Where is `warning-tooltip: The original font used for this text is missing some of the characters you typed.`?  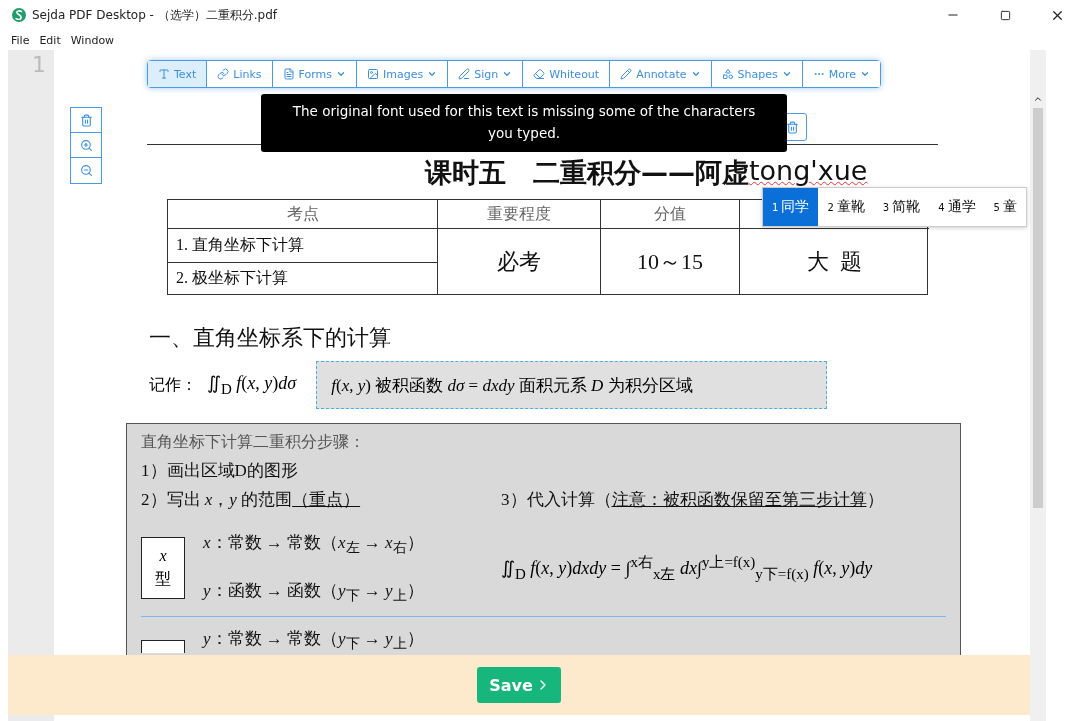 warning-tooltip: The original font used for this text is missing some of the characters you typed. is located at coordinates (524, 123).